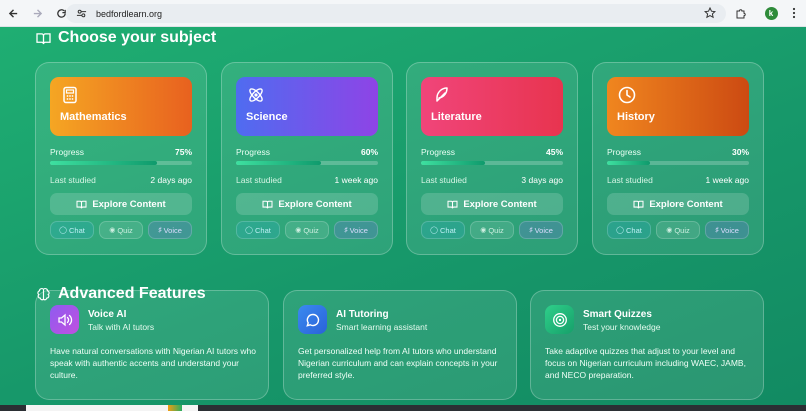 The height and width of the screenshot is (411, 806). I want to click on feature-subtitle: Smart learning assistant, so click(382, 327).